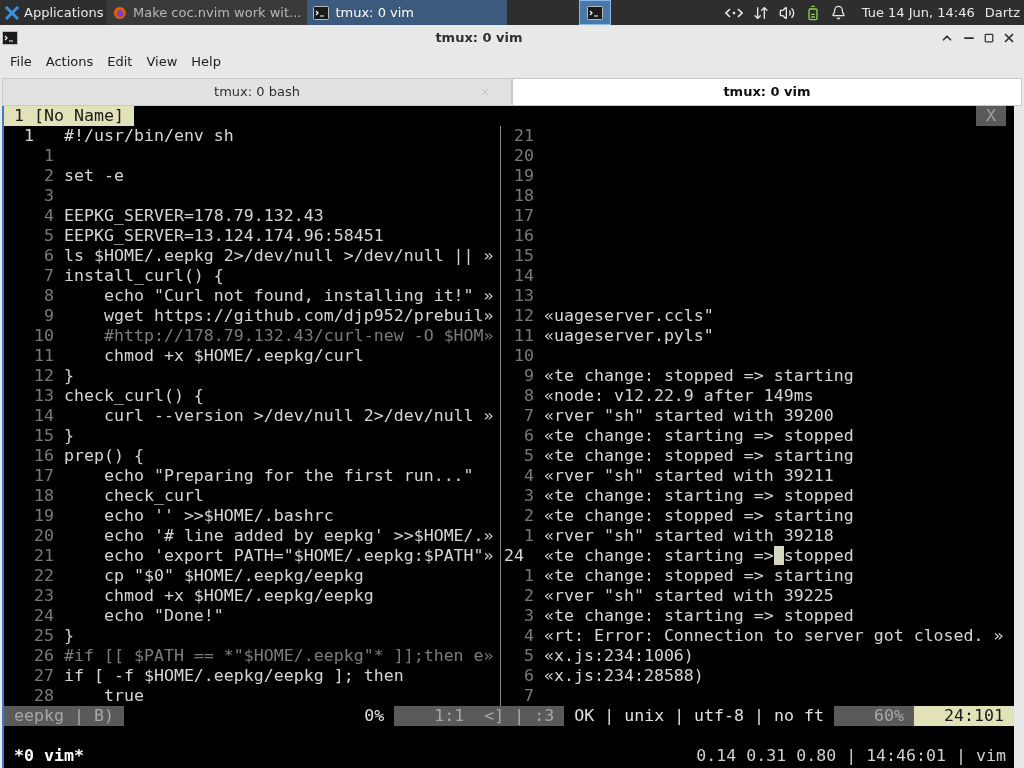 This screenshot has width=1024, height=768. Describe the element at coordinates (699, 496) in the screenshot. I see `code-line: «te change: starting => stopped` at that location.